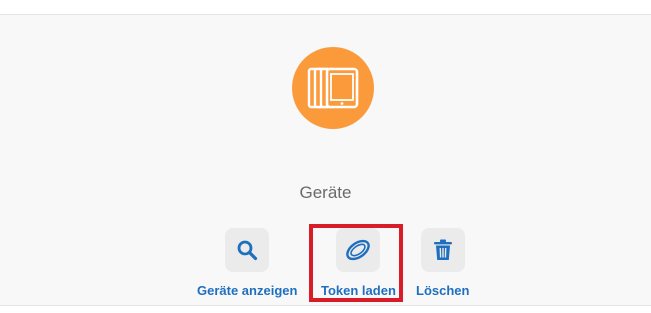  Describe the element at coordinates (325, 192) in the screenshot. I see `section-title: Geräte` at that location.